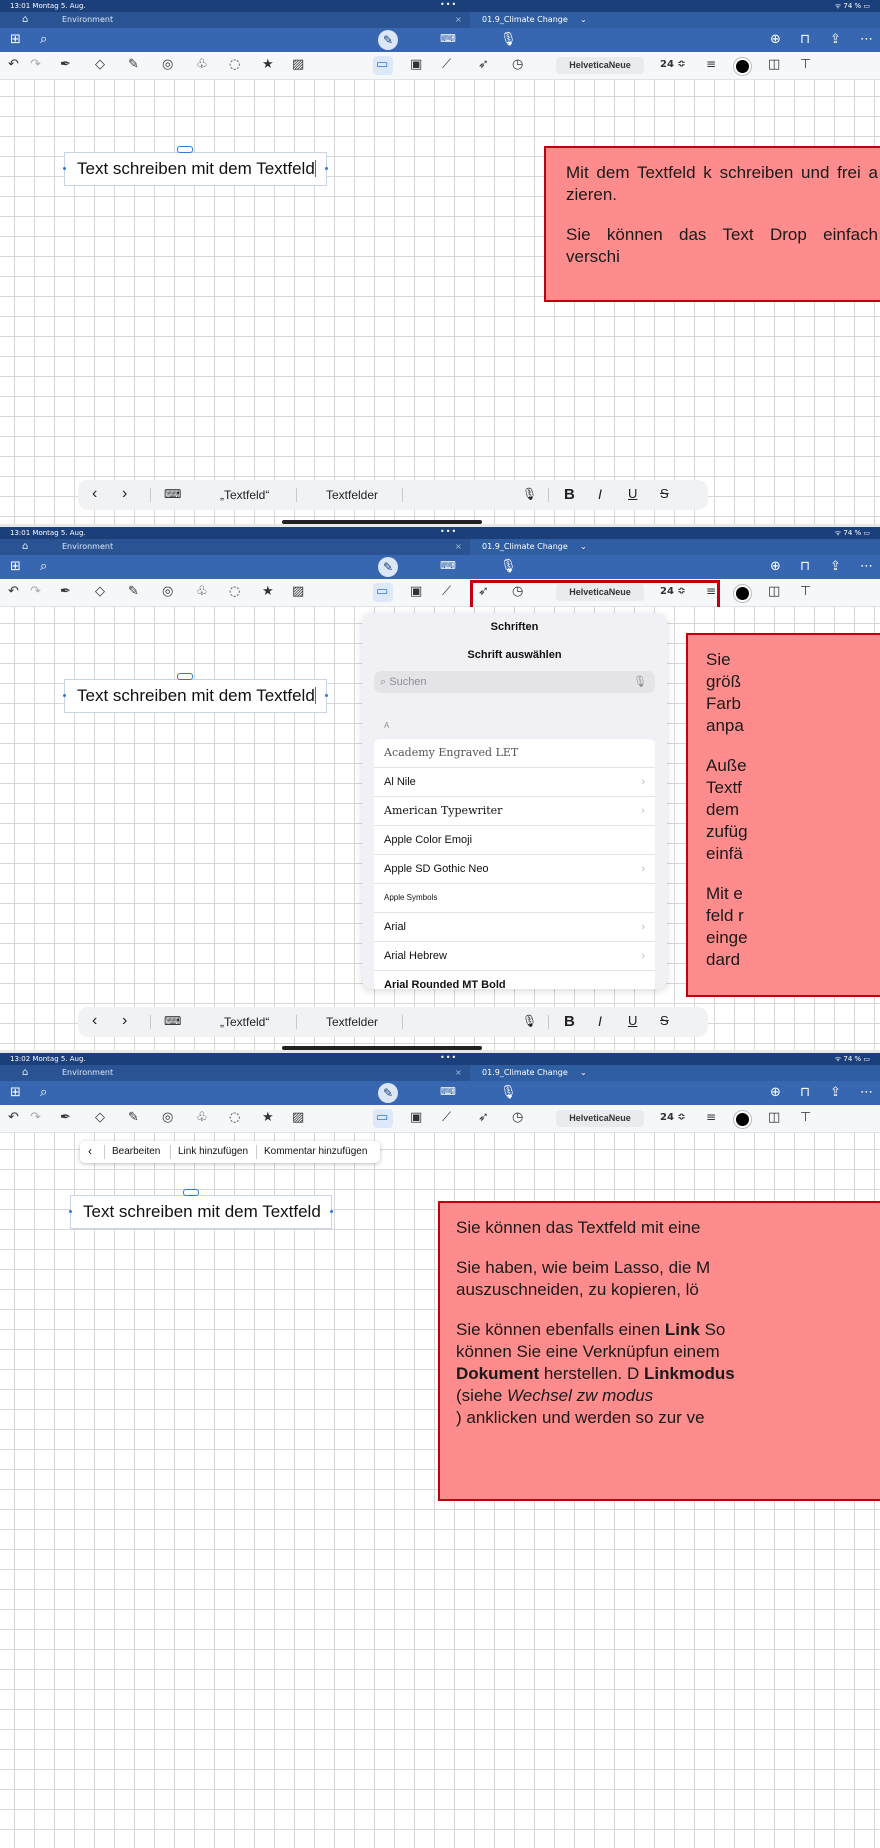 The height and width of the screenshot is (1848, 880). What do you see at coordinates (569, 494) in the screenshot?
I see `bold-button: B` at bounding box center [569, 494].